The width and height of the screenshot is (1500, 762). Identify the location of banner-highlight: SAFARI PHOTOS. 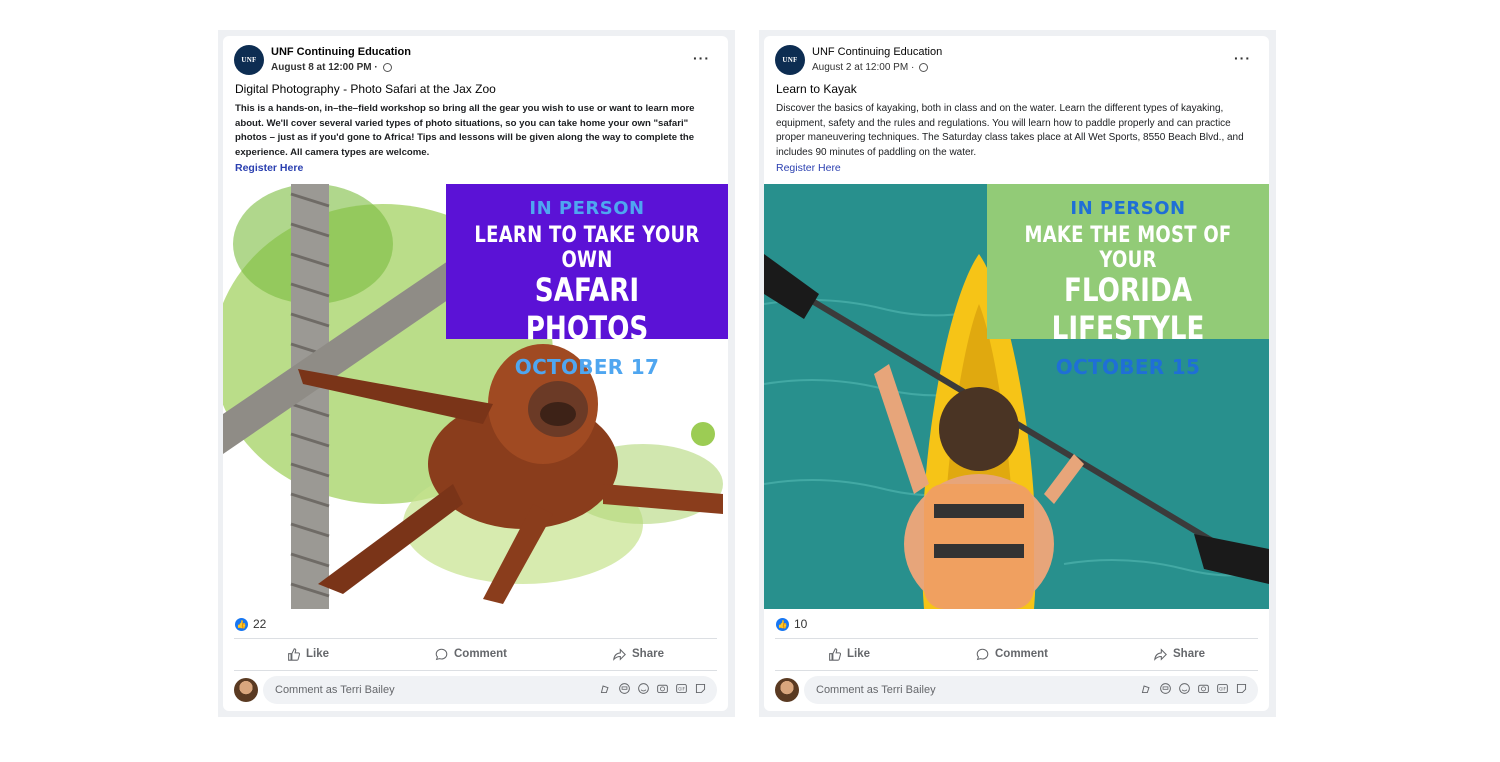
(587, 309).